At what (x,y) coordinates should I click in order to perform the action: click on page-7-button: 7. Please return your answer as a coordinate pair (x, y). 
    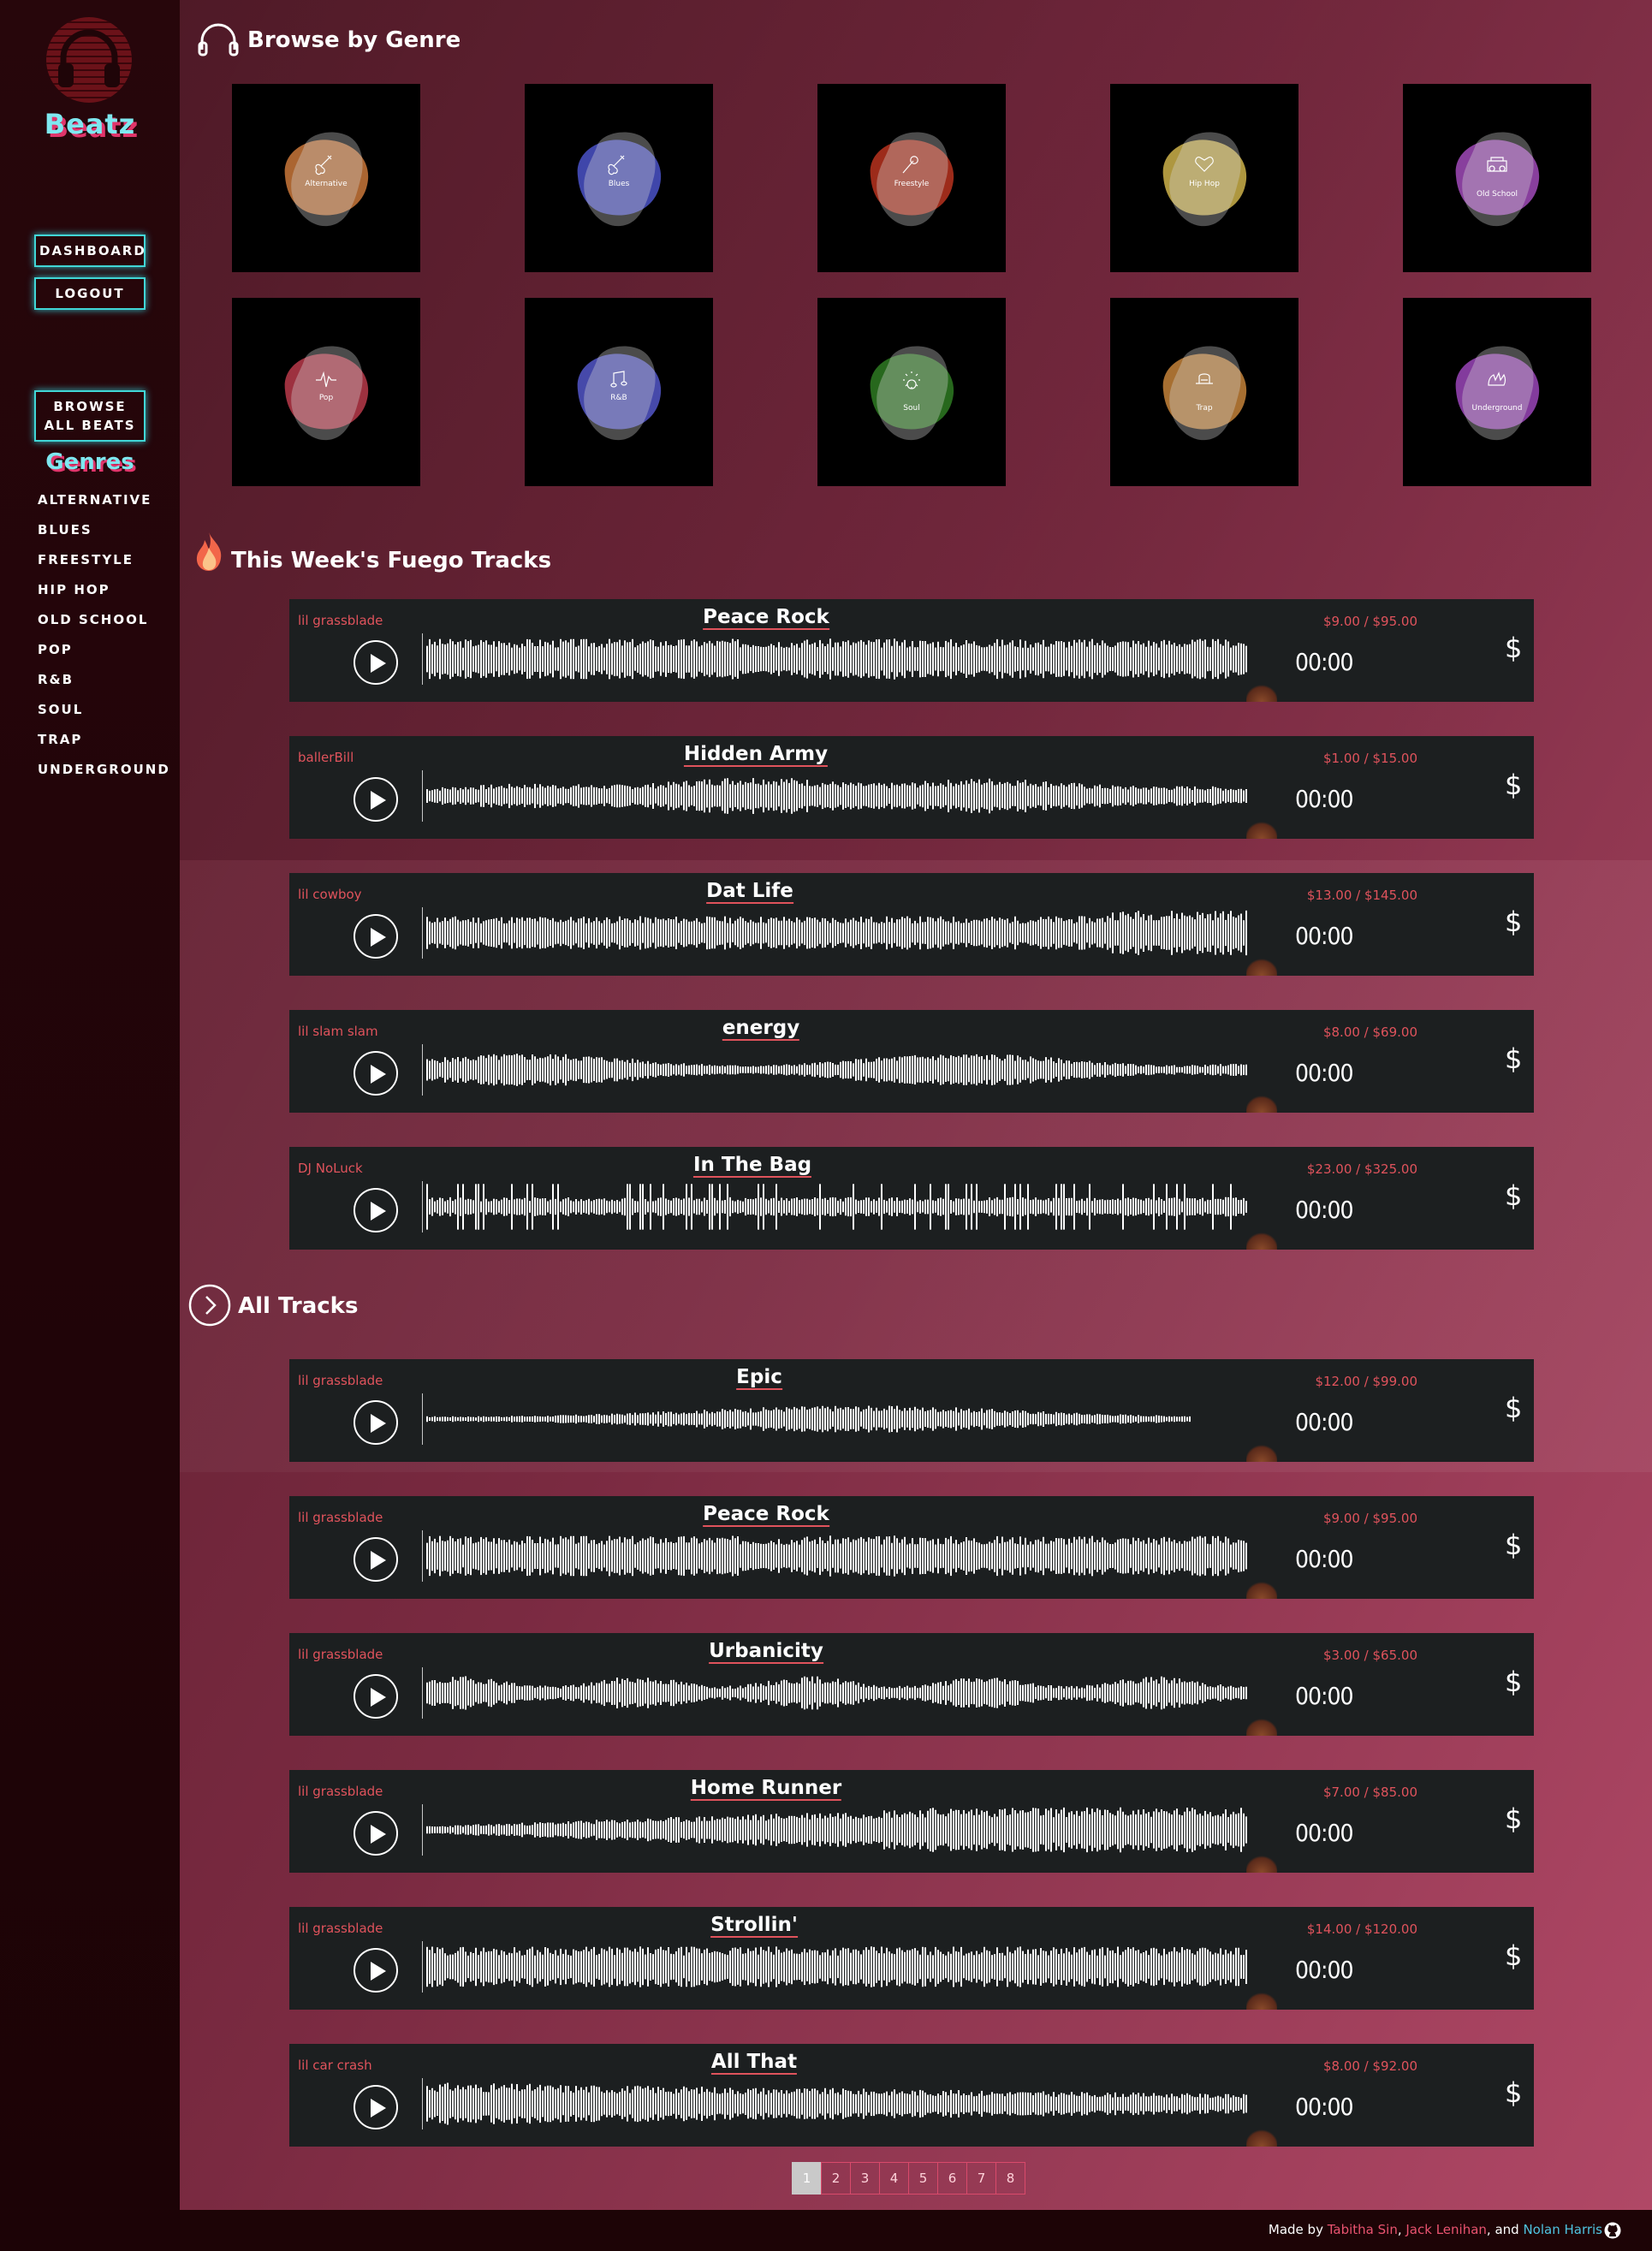
    Looking at the image, I should click on (981, 2178).